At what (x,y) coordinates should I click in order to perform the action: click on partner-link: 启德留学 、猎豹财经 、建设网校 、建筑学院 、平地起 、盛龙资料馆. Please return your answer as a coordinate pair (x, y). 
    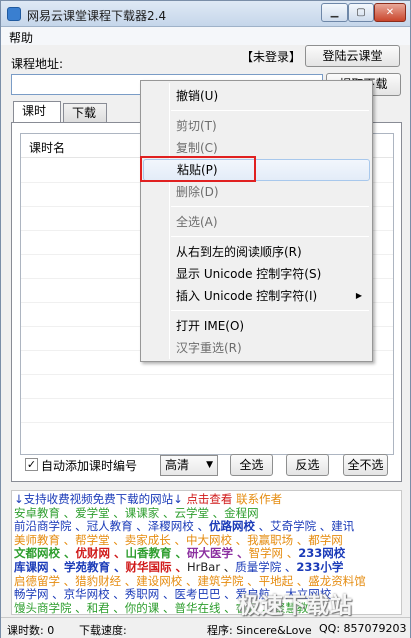
    Looking at the image, I should click on (190, 581).